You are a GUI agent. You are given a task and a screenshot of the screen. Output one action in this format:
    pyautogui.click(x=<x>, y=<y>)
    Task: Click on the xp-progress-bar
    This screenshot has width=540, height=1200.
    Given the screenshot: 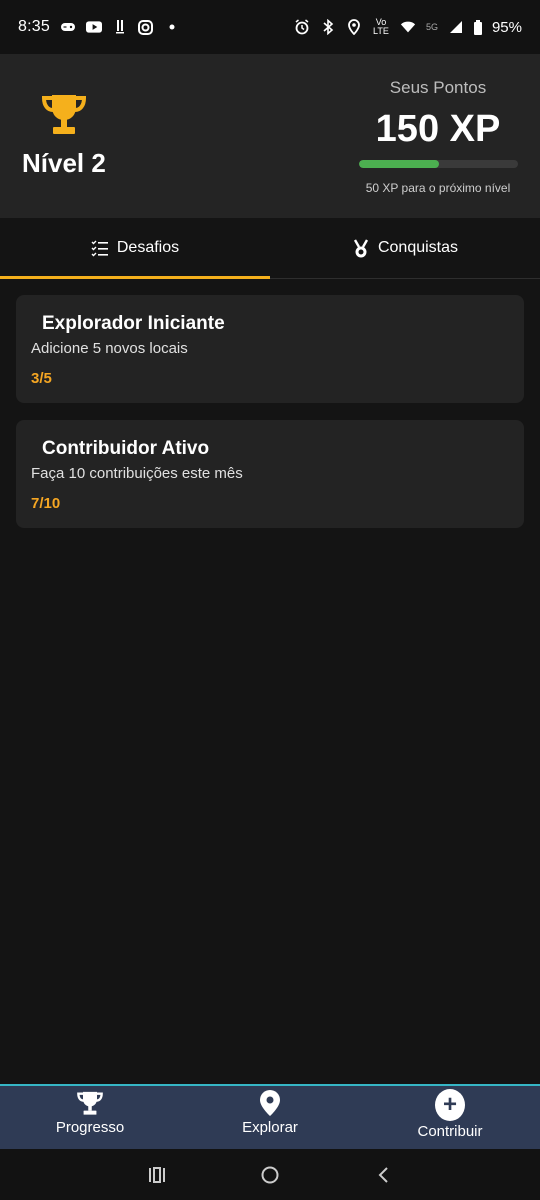 What is the action you would take?
    pyautogui.click(x=438, y=164)
    